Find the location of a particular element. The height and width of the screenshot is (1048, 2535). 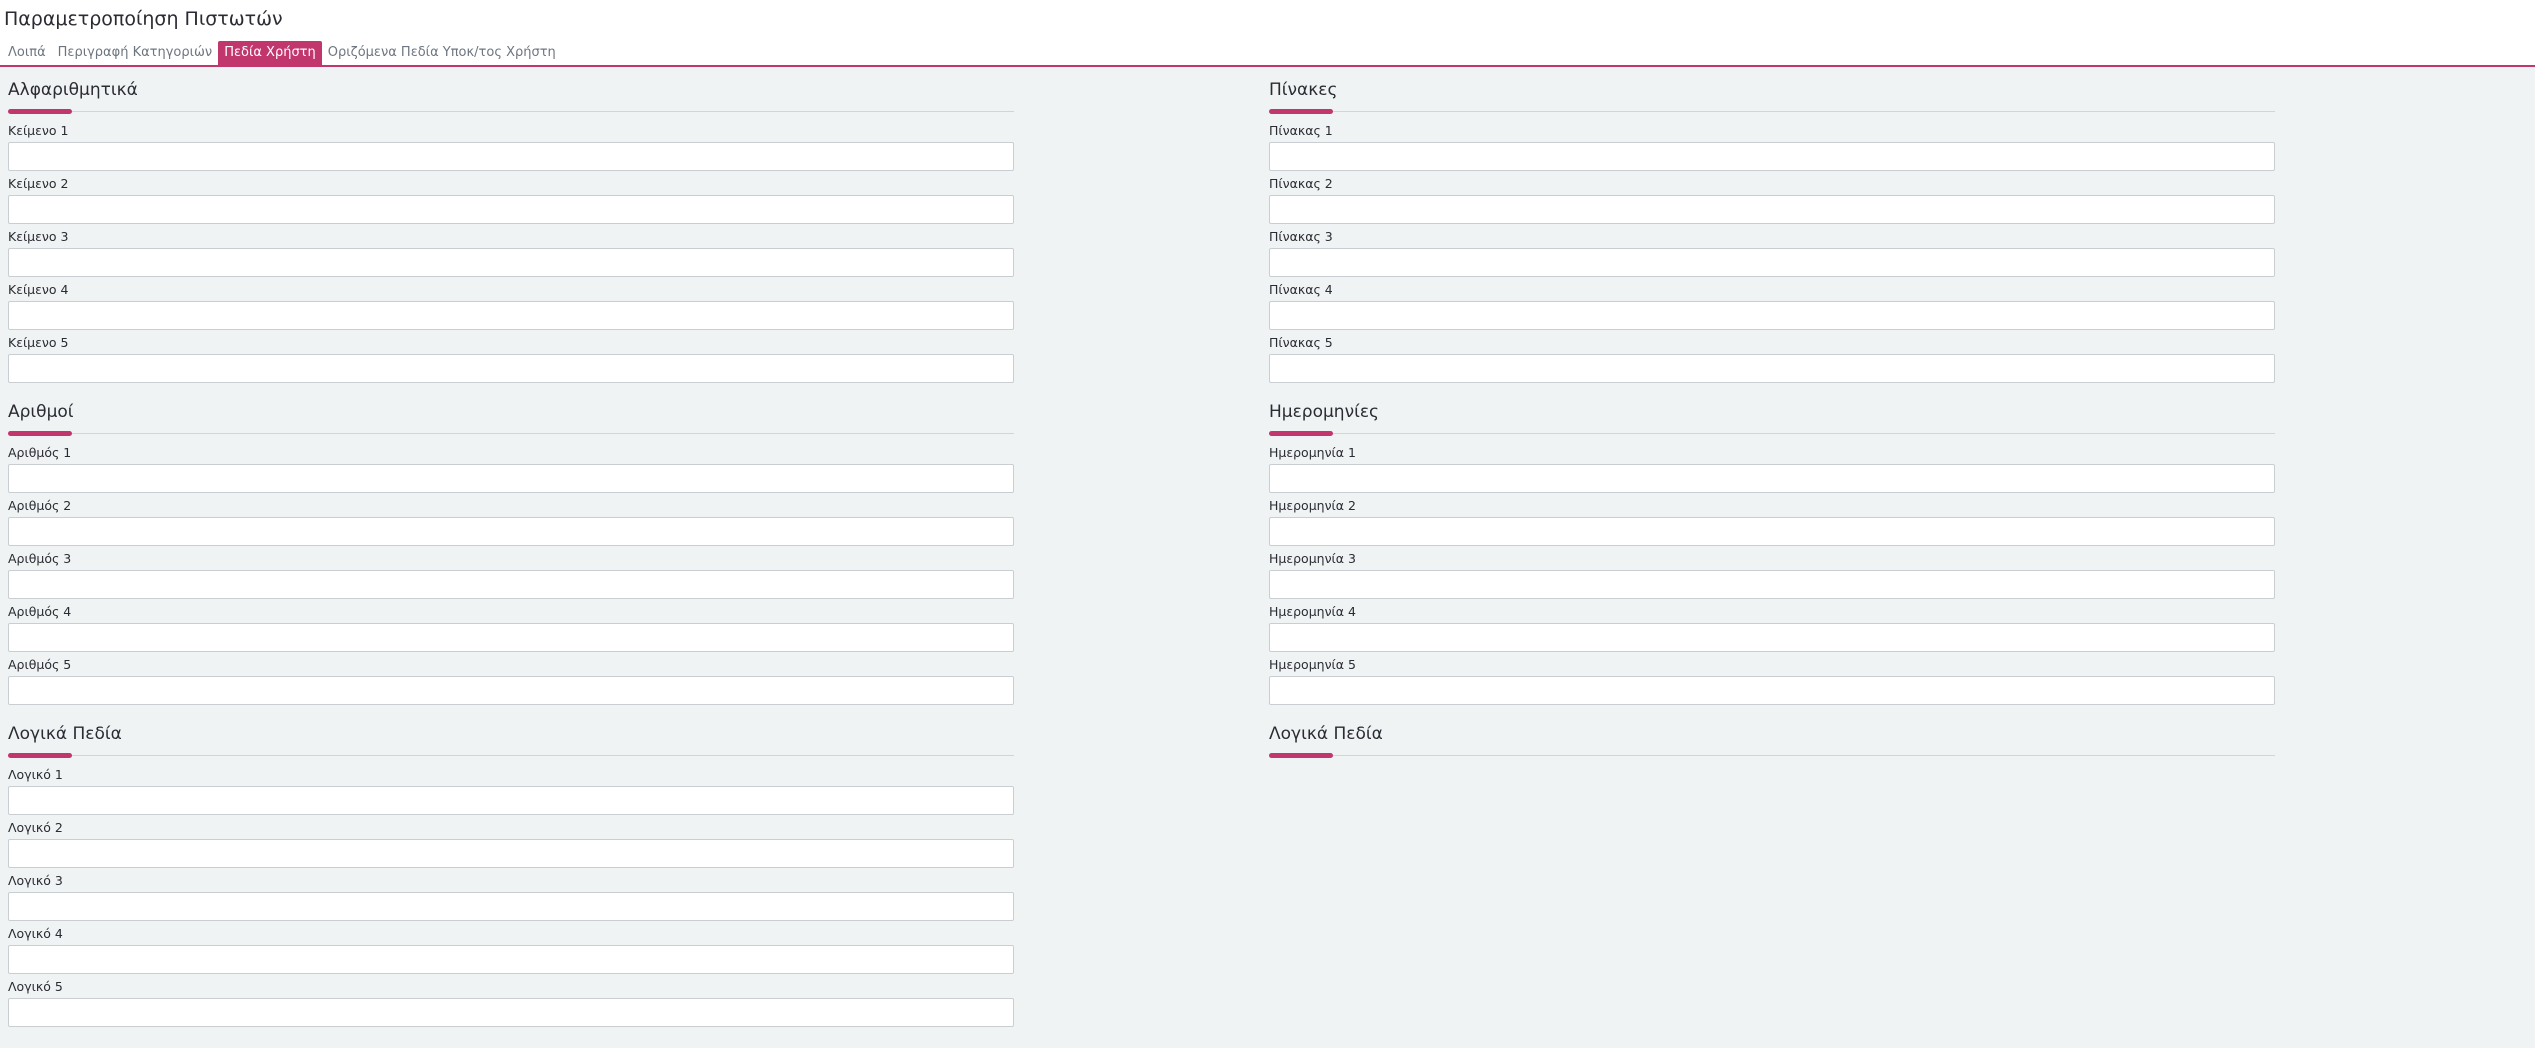

field-label: Λογικό 5 is located at coordinates (35, 986).